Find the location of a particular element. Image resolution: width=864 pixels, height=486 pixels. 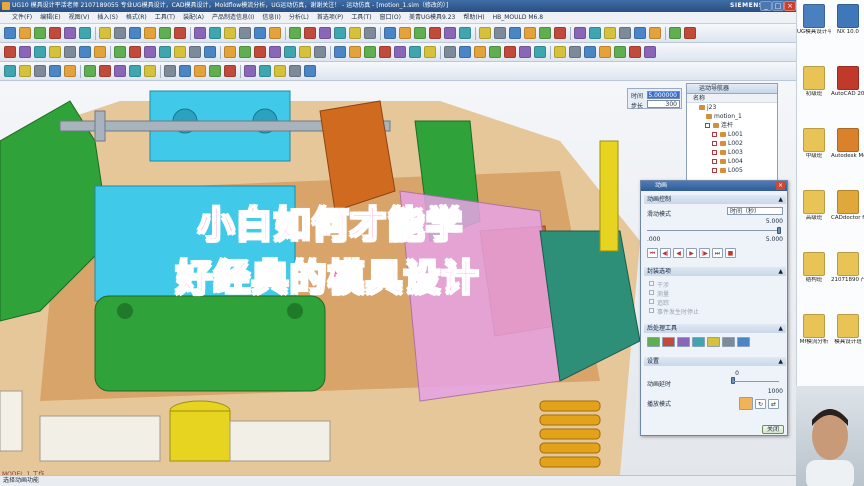

delay-slider-track is located at coordinates (756, 381).